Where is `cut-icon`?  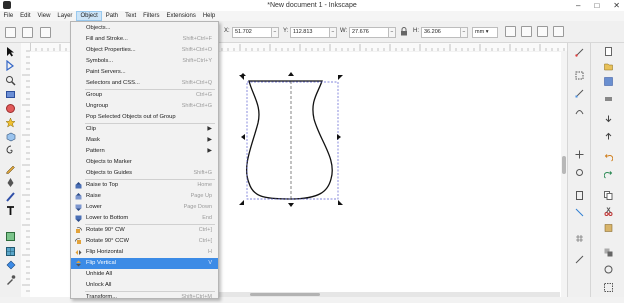 cut-icon is located at coordinates (608, 211).